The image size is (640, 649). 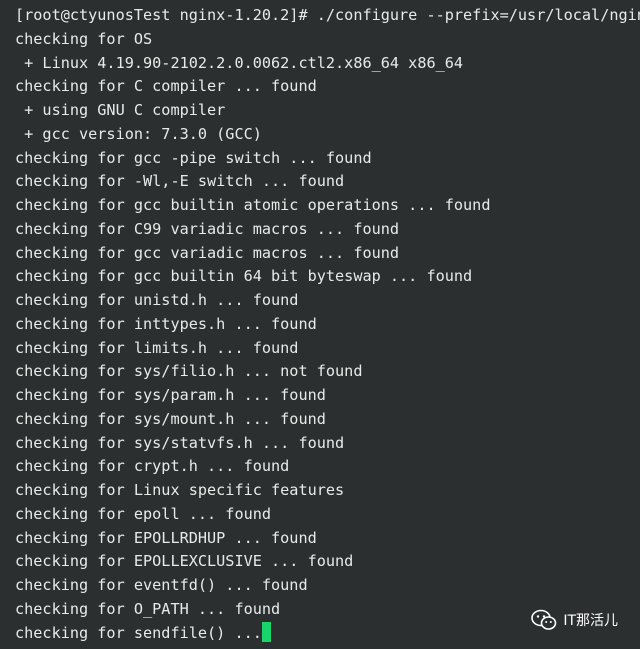 What do you see at coordinates (189, 371) in the screenshot?
I see `terminal-line: checking for sys/filio.h ... not found` at bounding box center [189, 371].